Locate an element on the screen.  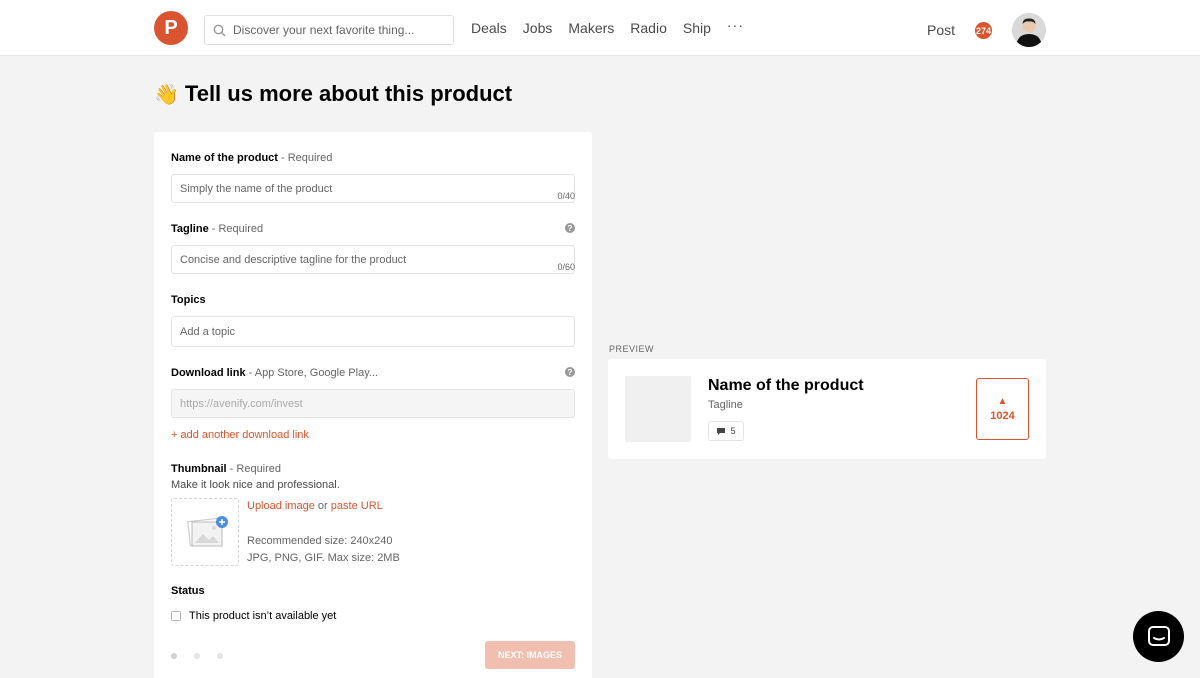
paste-url-link: paste URL is located at coordinates (357, 506).